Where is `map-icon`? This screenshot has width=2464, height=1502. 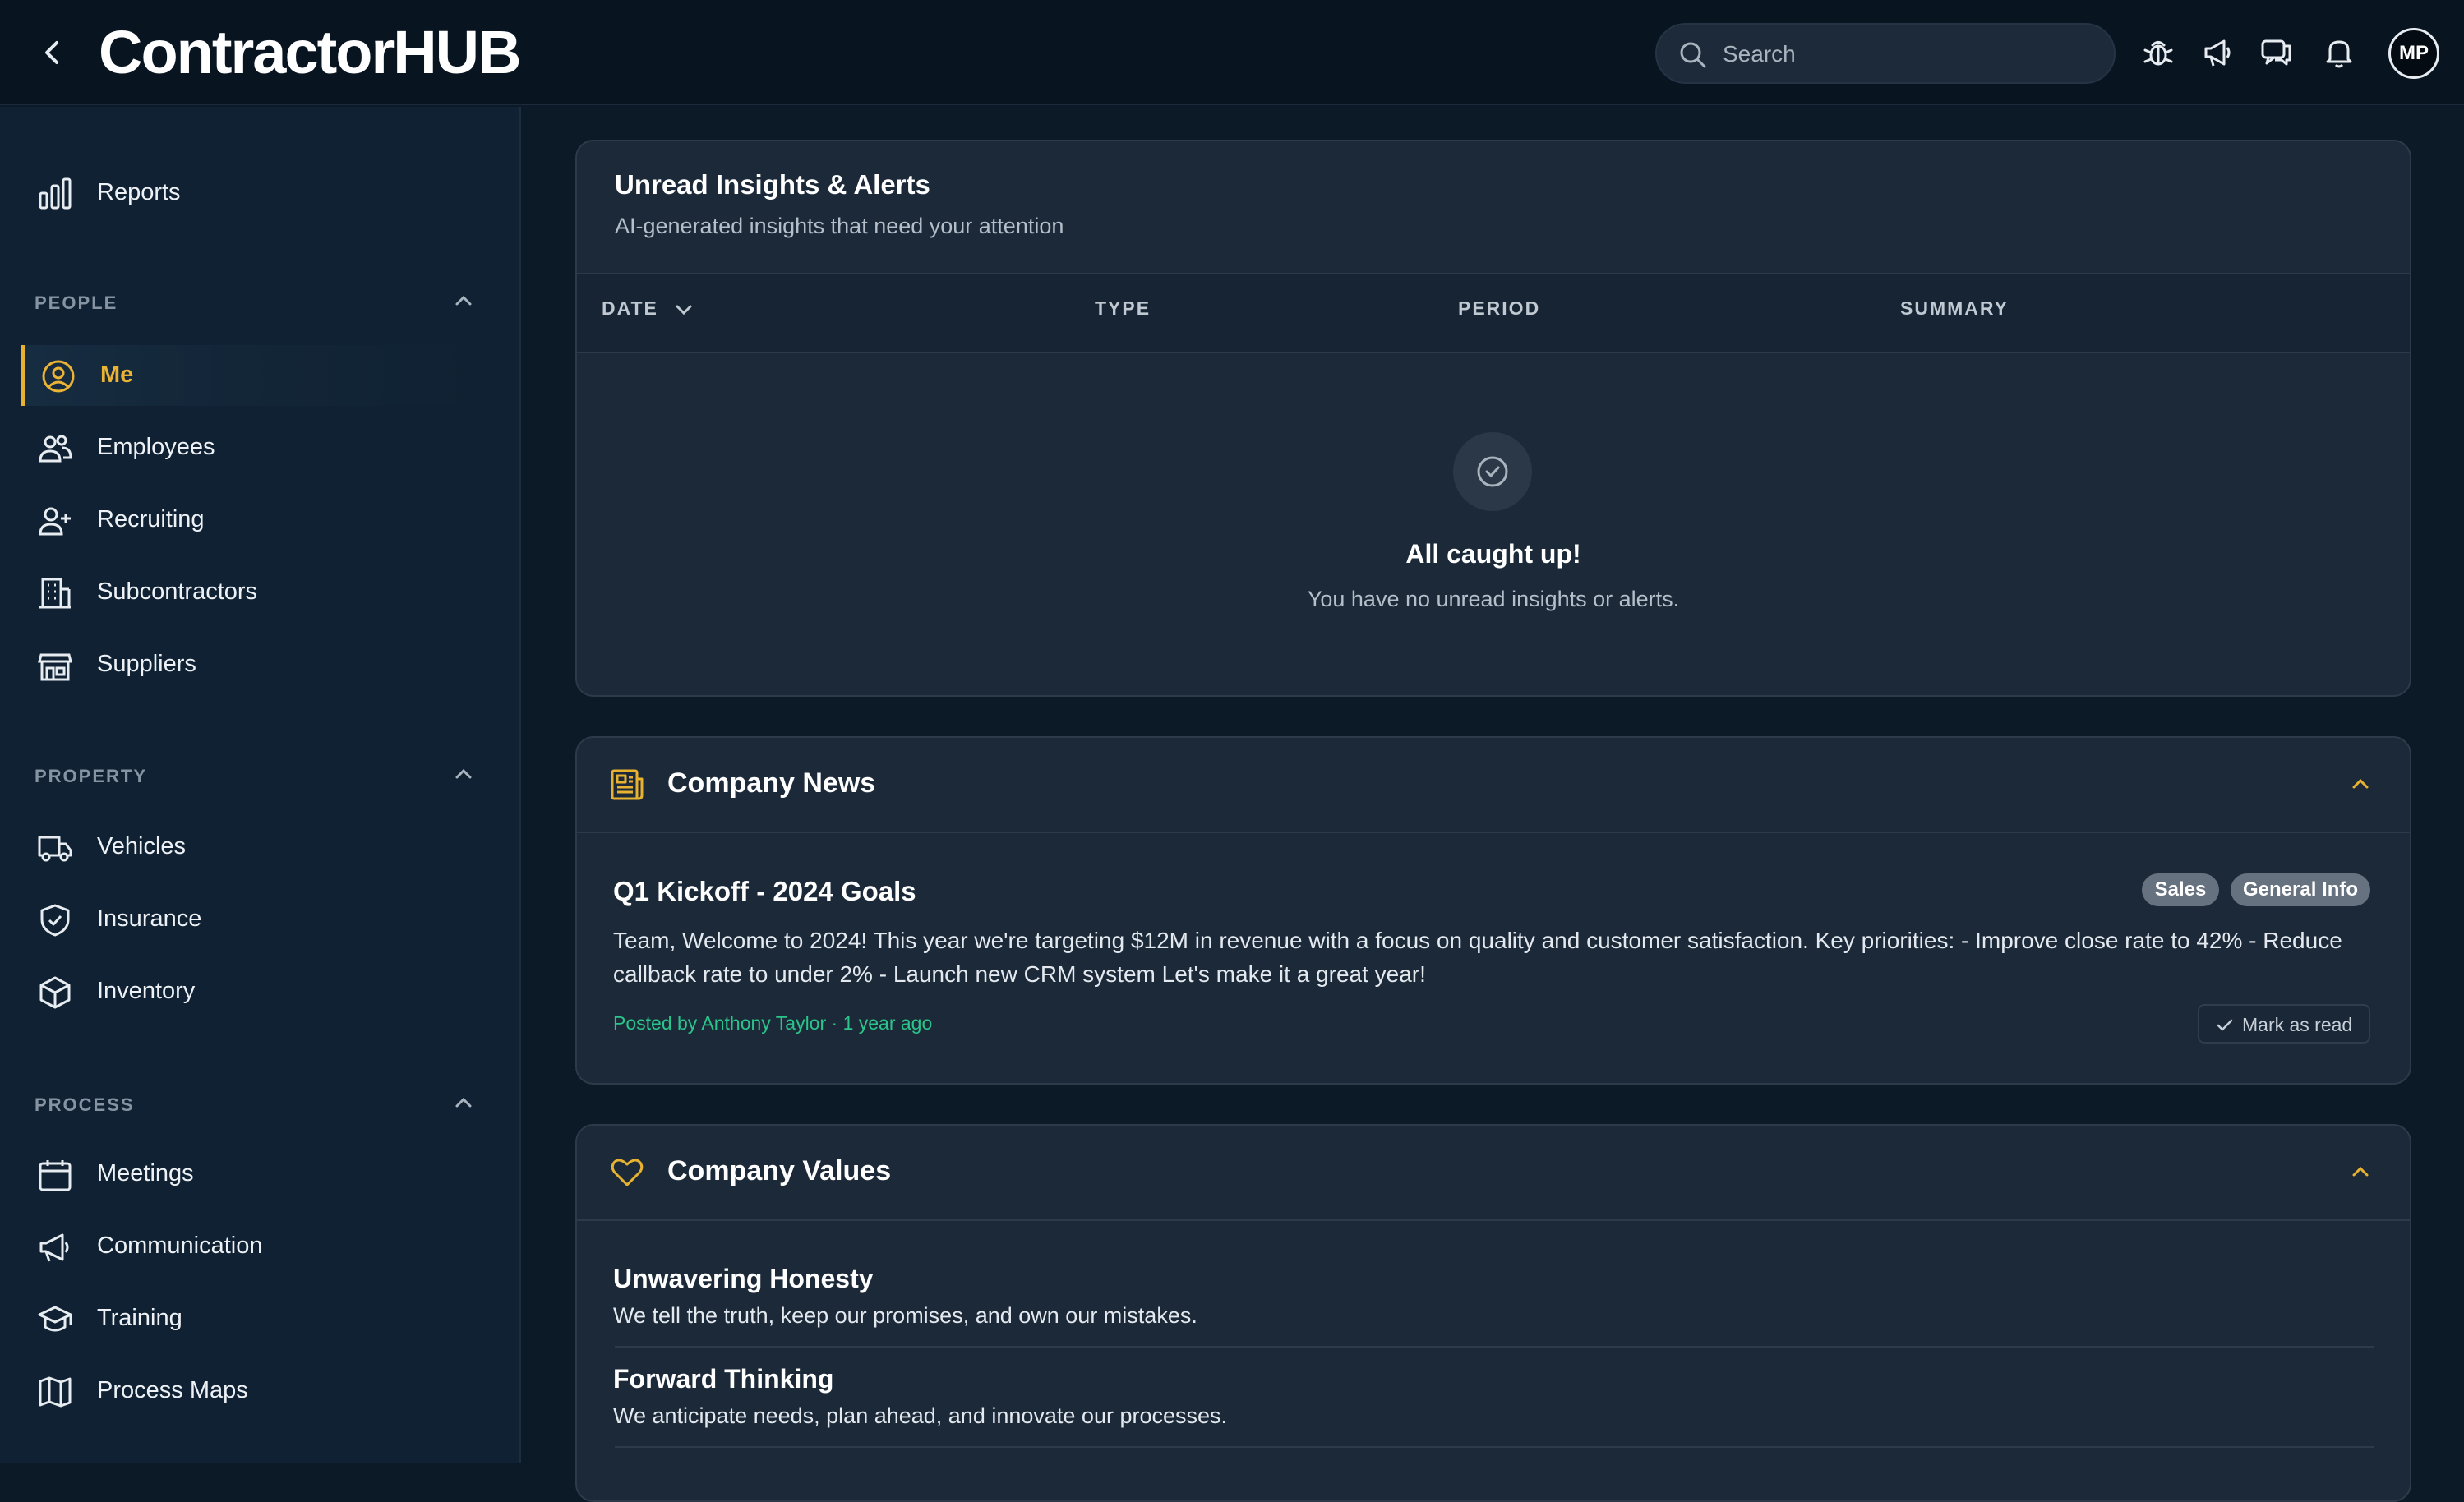
map-icon is located at coordinates (55, 1392).